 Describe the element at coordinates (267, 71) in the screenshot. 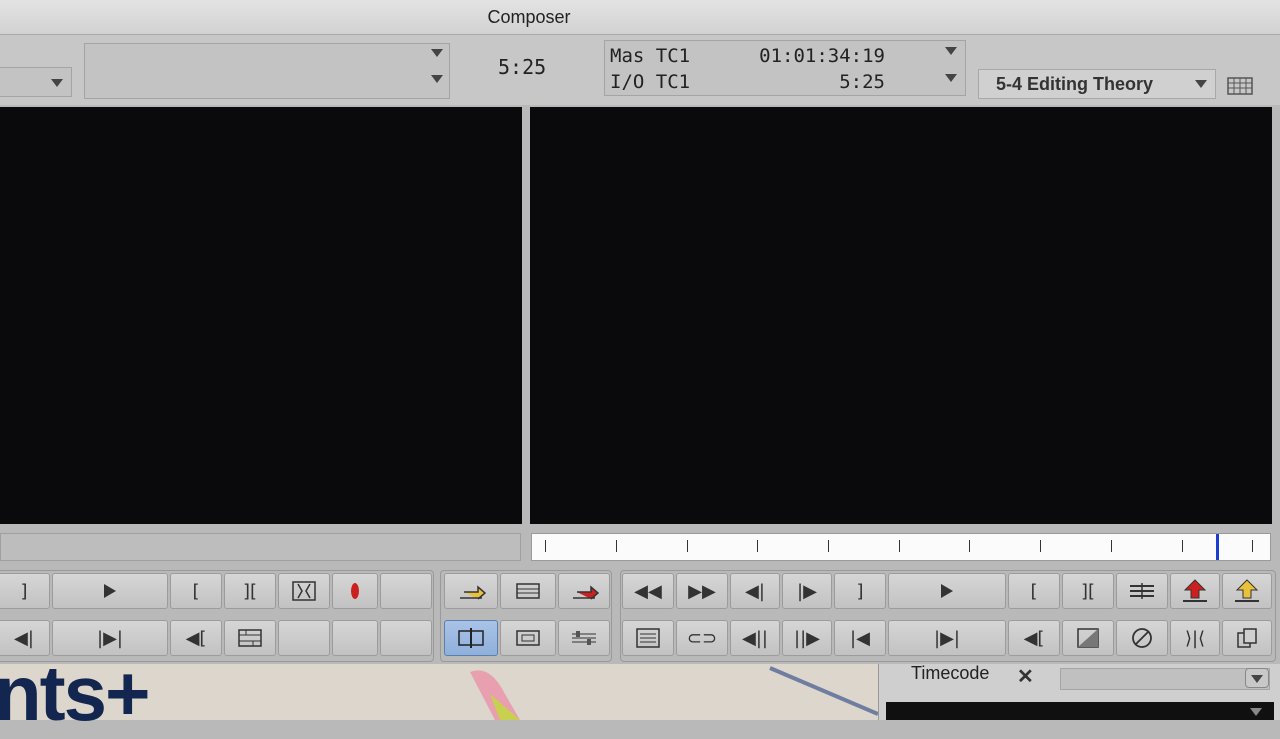

I see `source-clip-menu` at that location.